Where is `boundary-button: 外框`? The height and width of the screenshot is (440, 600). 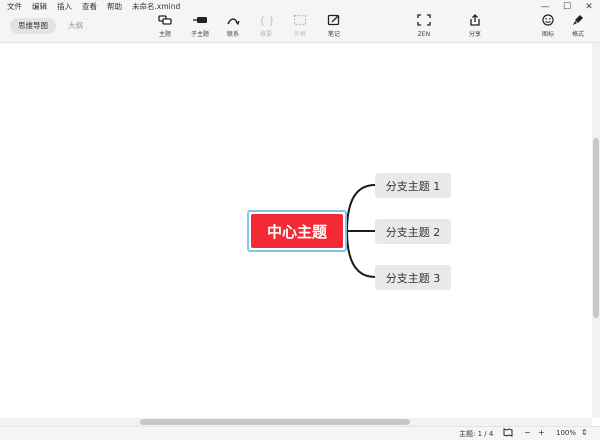
boundary-button: 外框 is located at coordinates (300, 27).